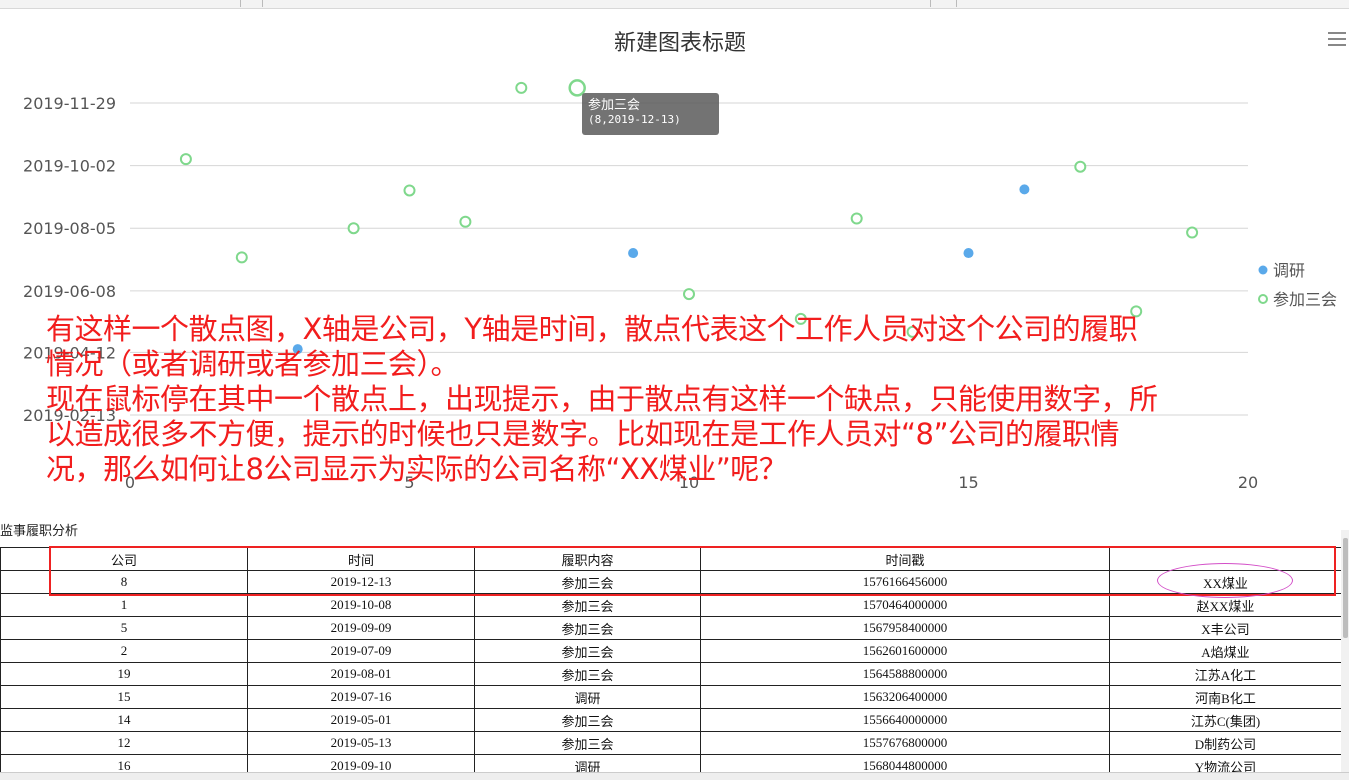 The width and height of the screenshot is (1349, 780). Describe the element at coordinates (692, 571) in the screenshot. I see `highlight-box` at that location.